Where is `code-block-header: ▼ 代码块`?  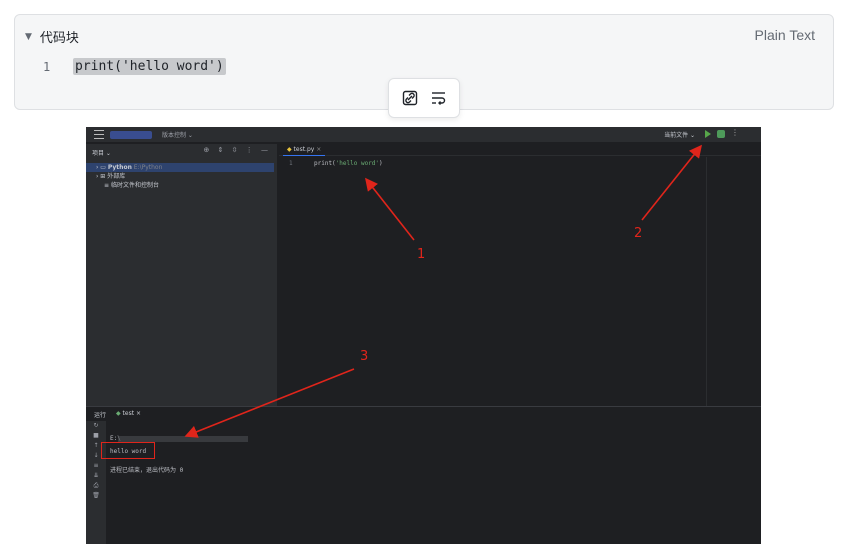 code-block-header: ▼ 代码块 is located at coordinates (52, 36).